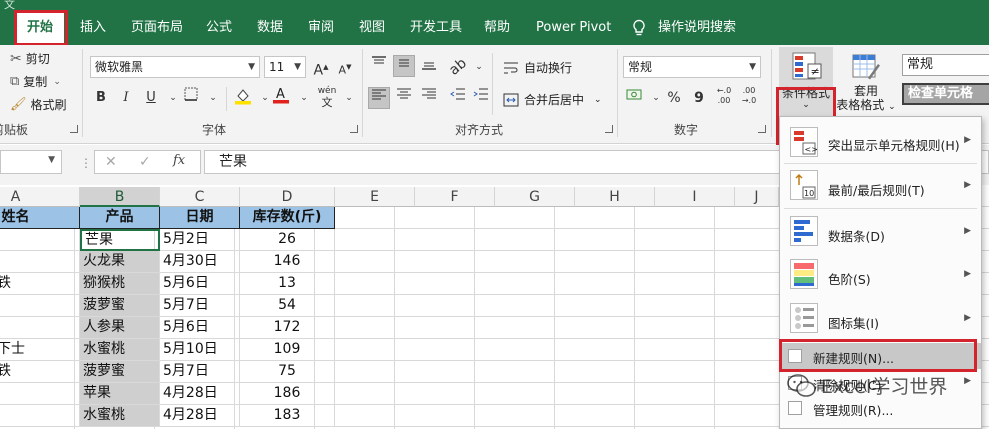  Describe the element at coordinates (880, 275) in the screenshot. I see `menu-item-color-scales: 色阶(S) ▶` at that location.